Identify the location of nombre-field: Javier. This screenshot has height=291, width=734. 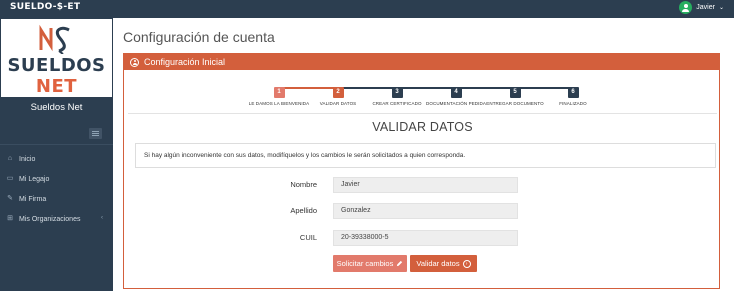
(425, 185).